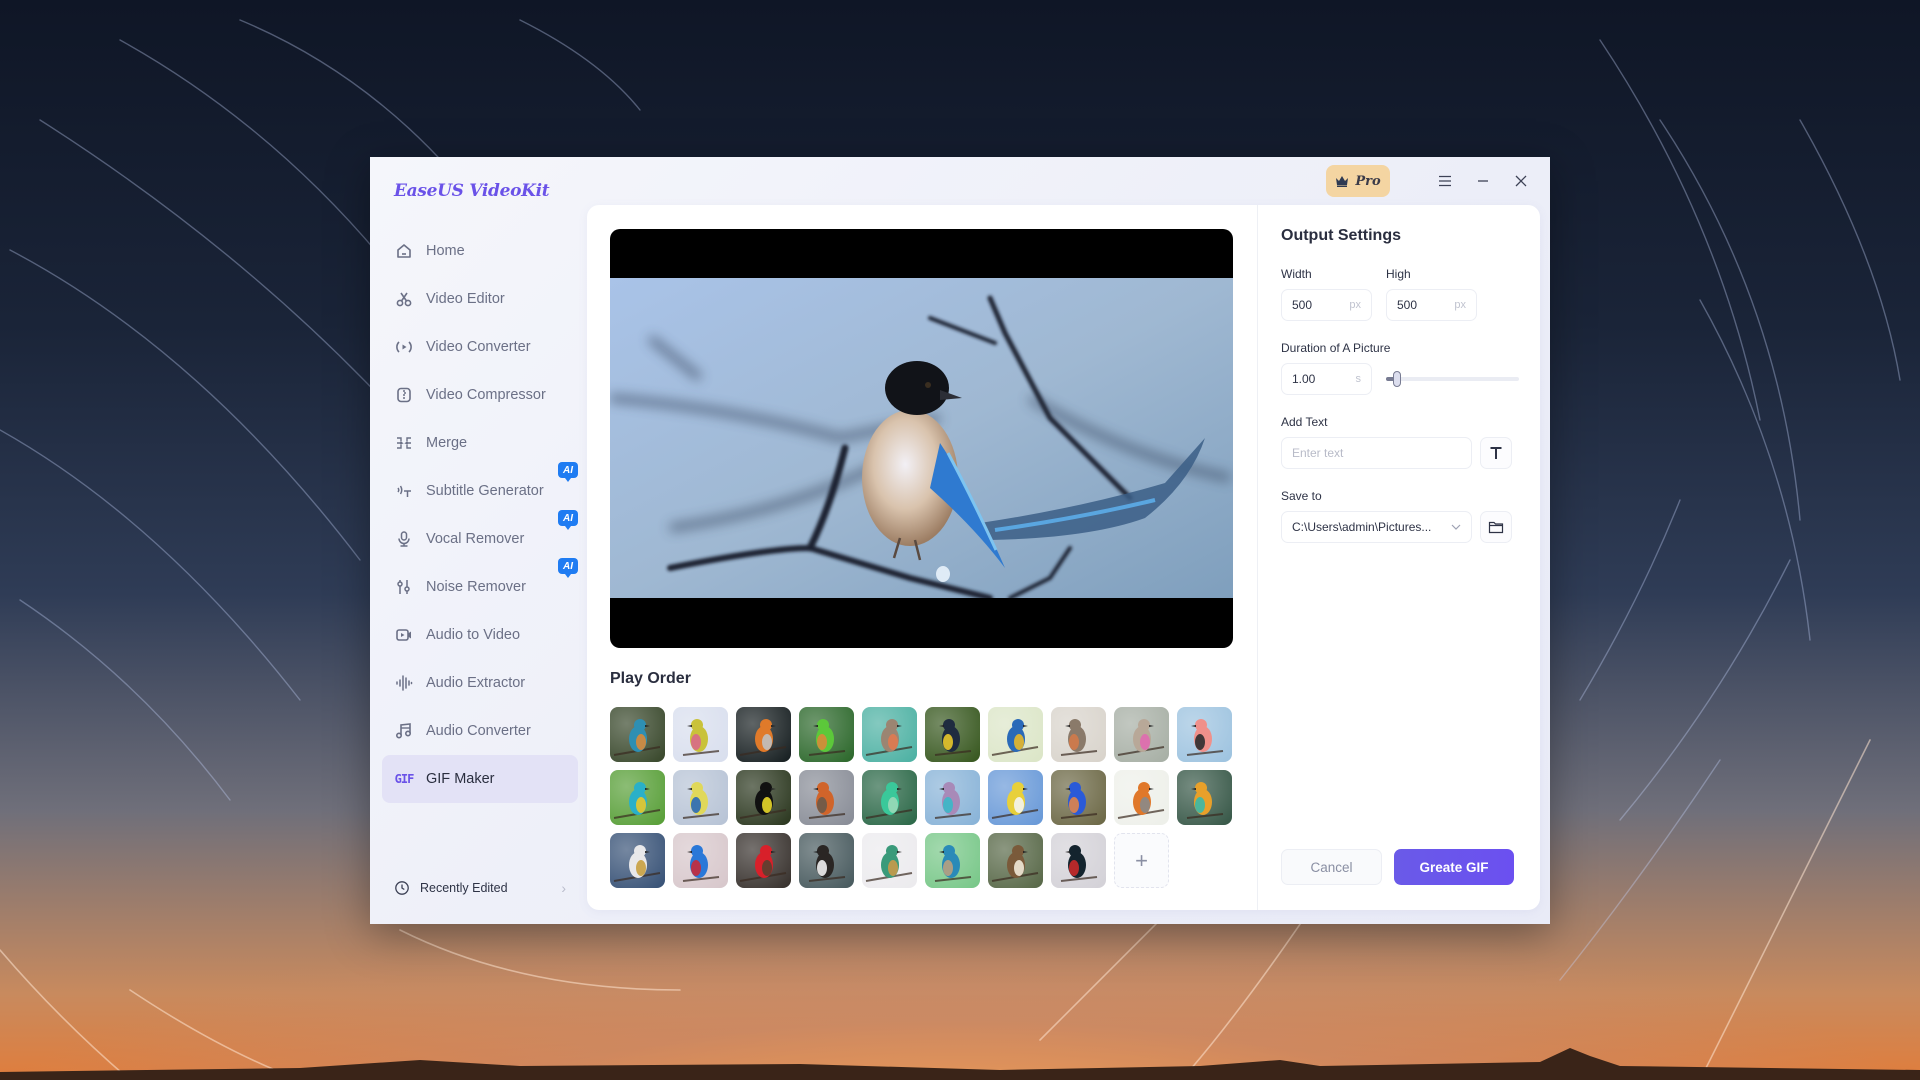 The height and width of the screenshot is (1080, 1920). What do you see at coordinates (480, 536) in the screenshot?
I see `sidebar-item-vocal-remover: Vocal Remover AI` at bounding box center [480, 536].